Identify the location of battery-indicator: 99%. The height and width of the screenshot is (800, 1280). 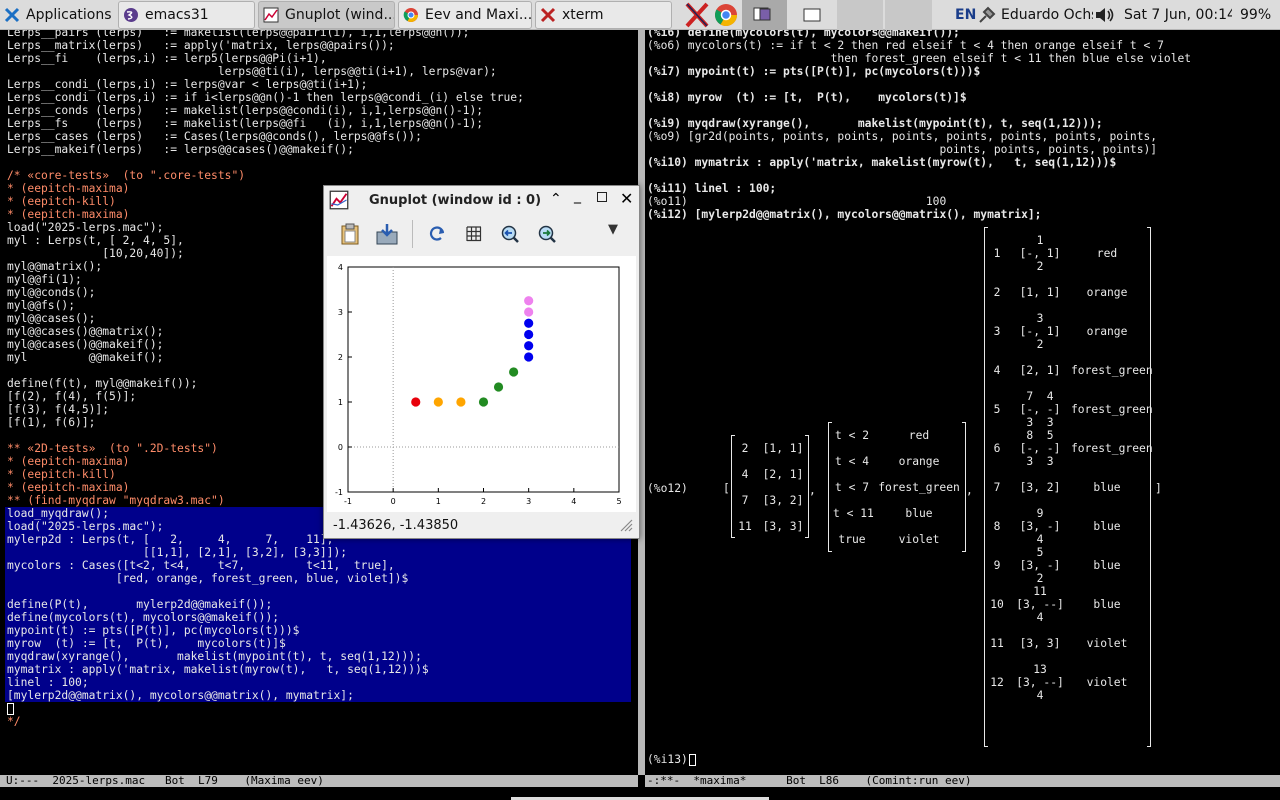
(1258, 15).